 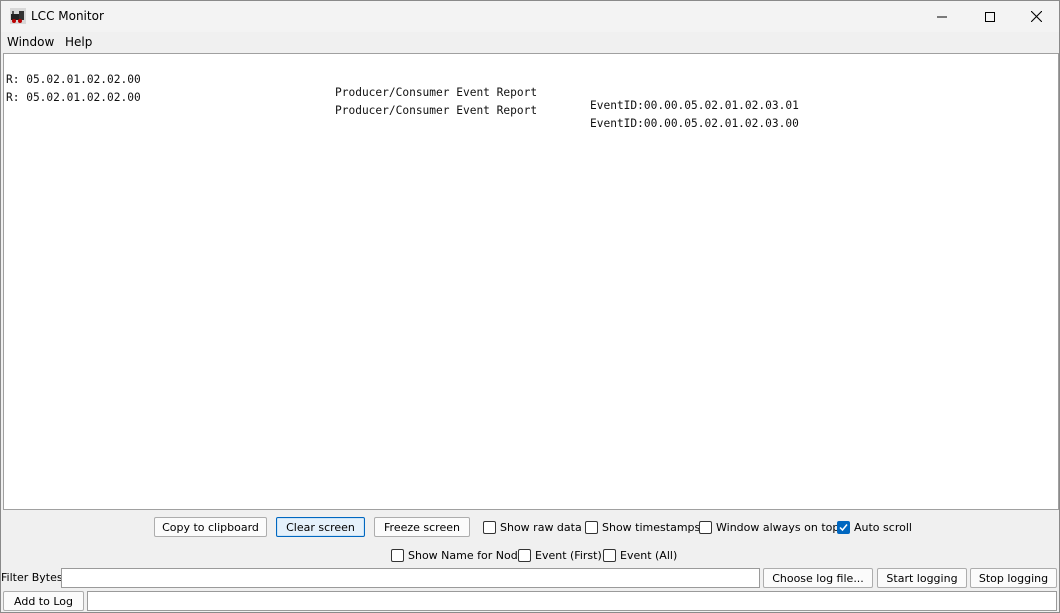 I want to click on event-all-label: Event (All), so click(x=649, y=555).